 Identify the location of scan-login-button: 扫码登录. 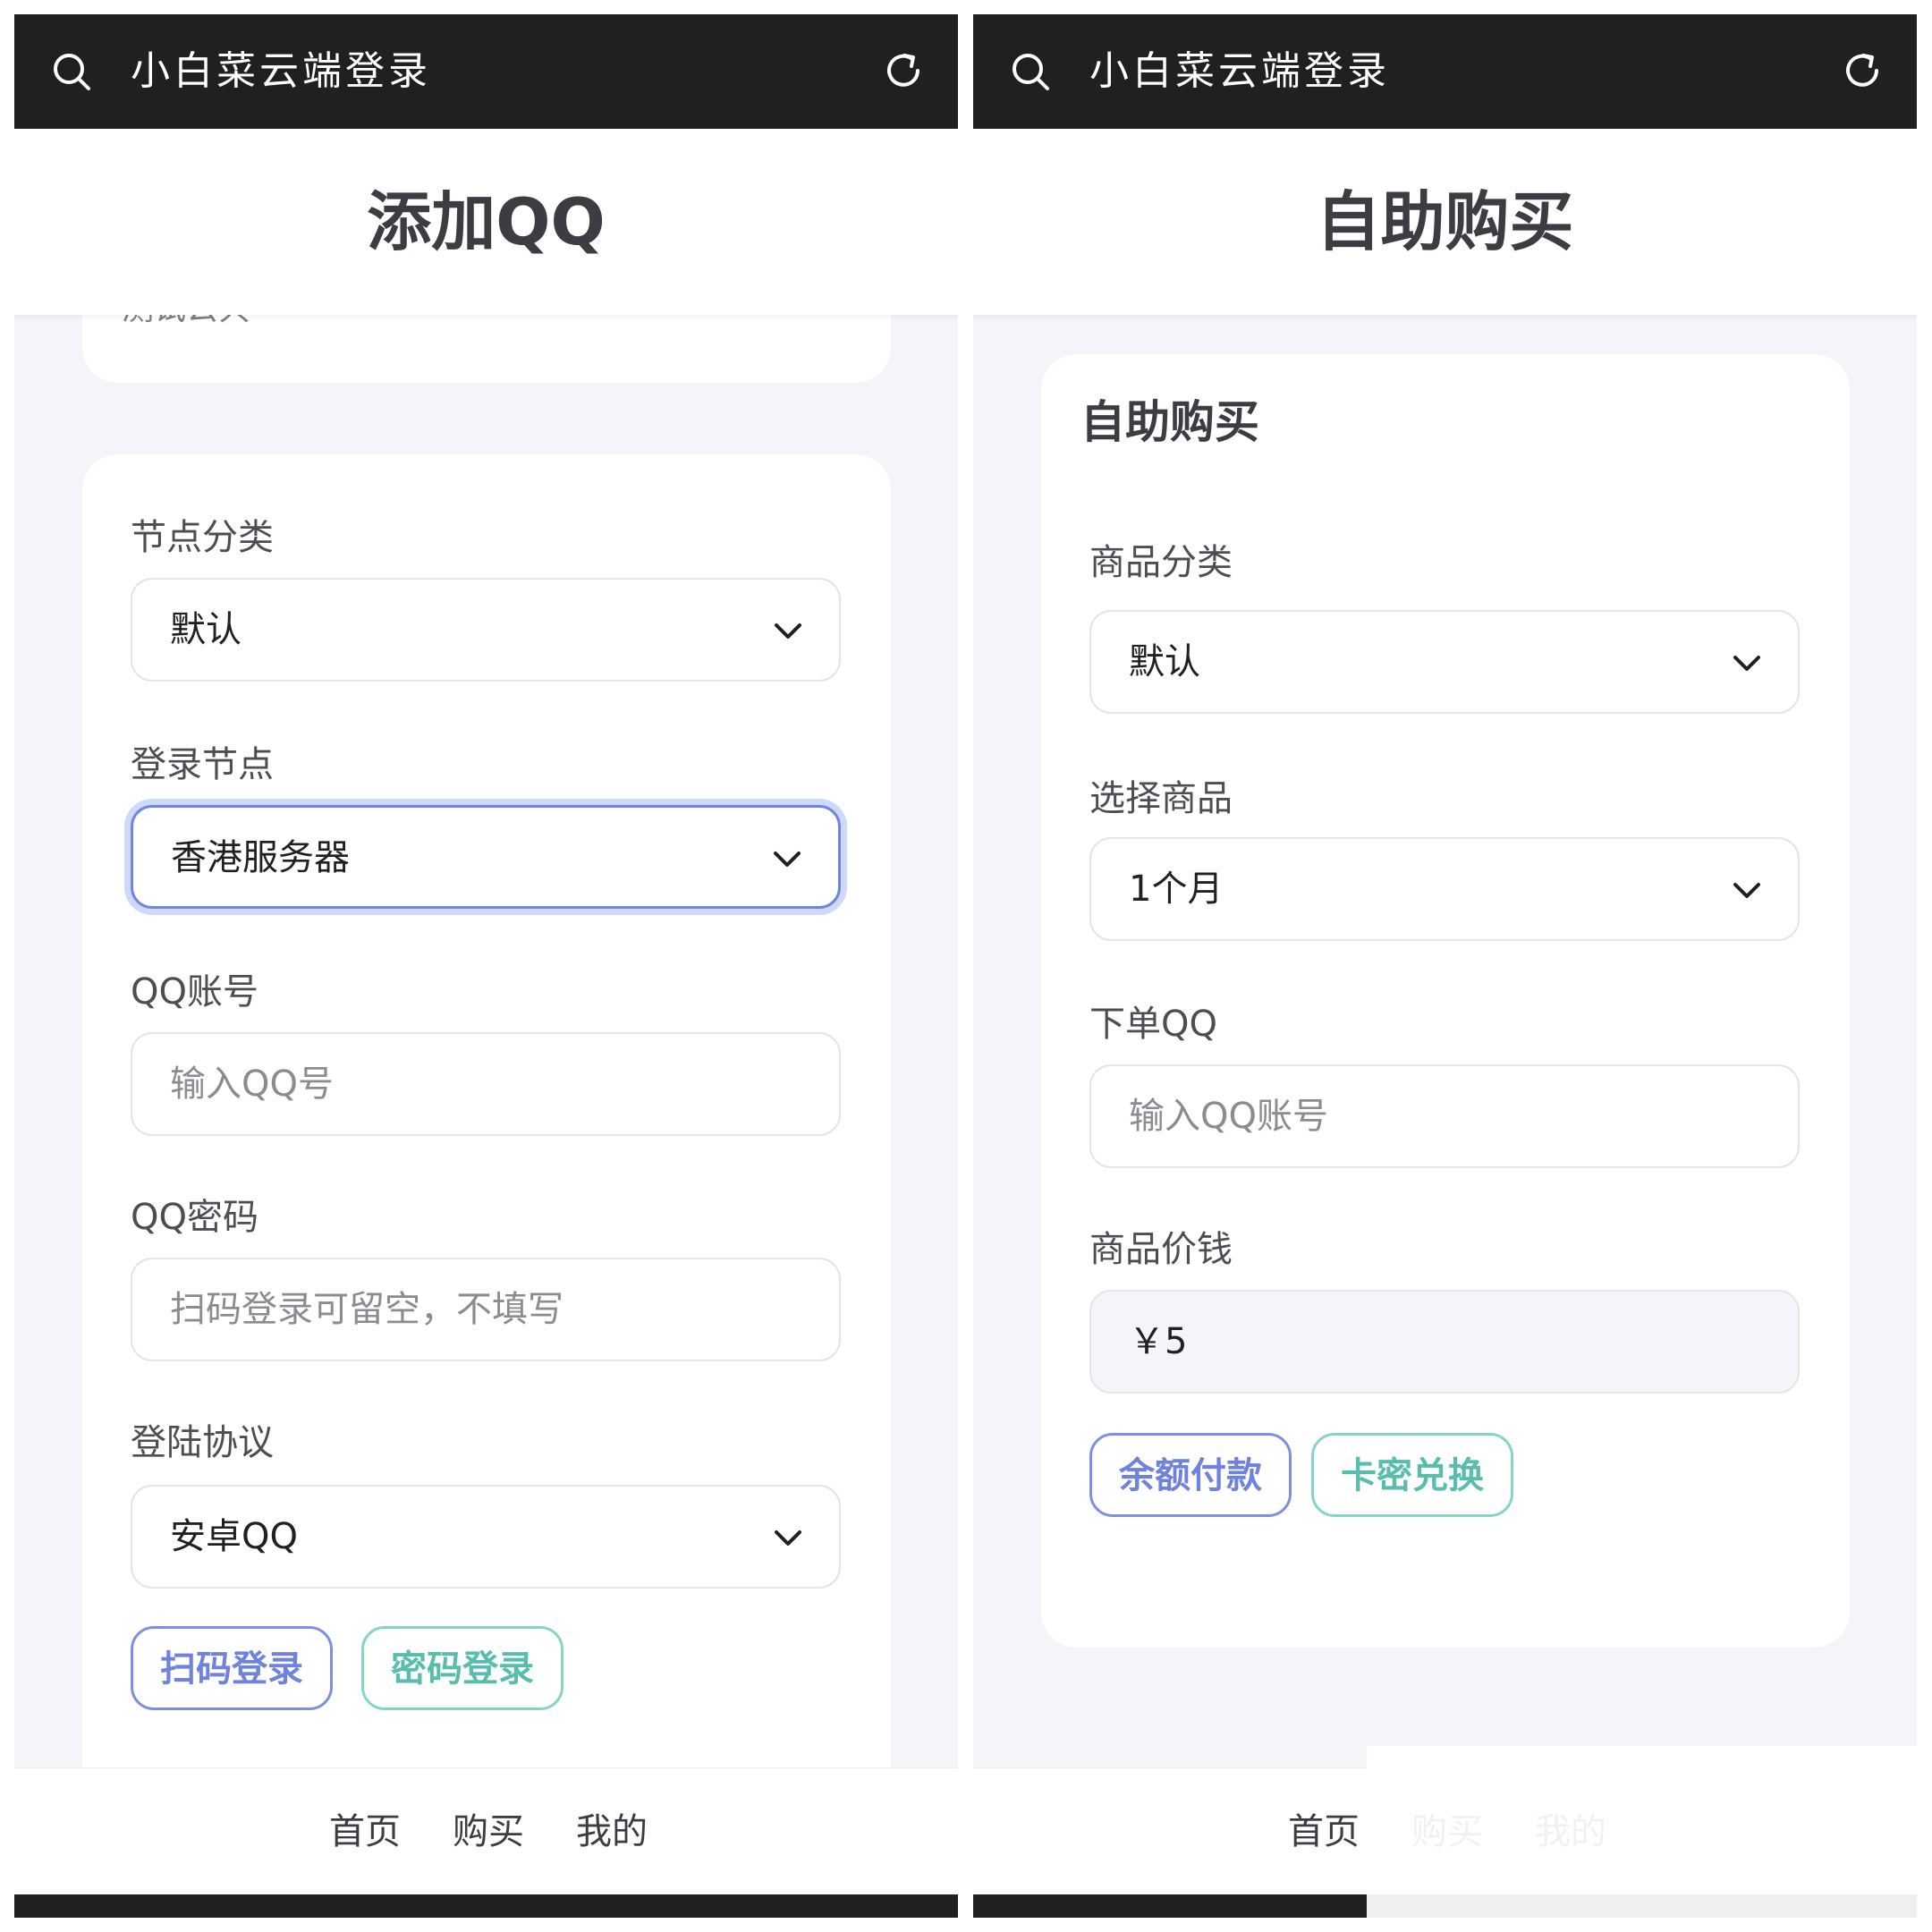
(232, 1668).